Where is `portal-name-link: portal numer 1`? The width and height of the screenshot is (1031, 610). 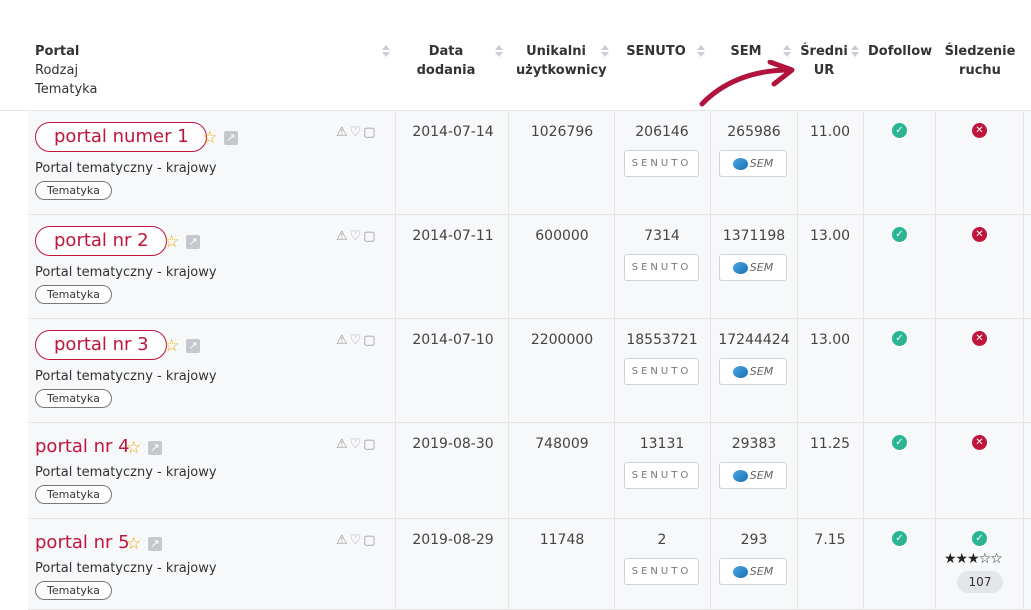
portal-name-link: portal numer 1 is located at coordinates (121, 137).